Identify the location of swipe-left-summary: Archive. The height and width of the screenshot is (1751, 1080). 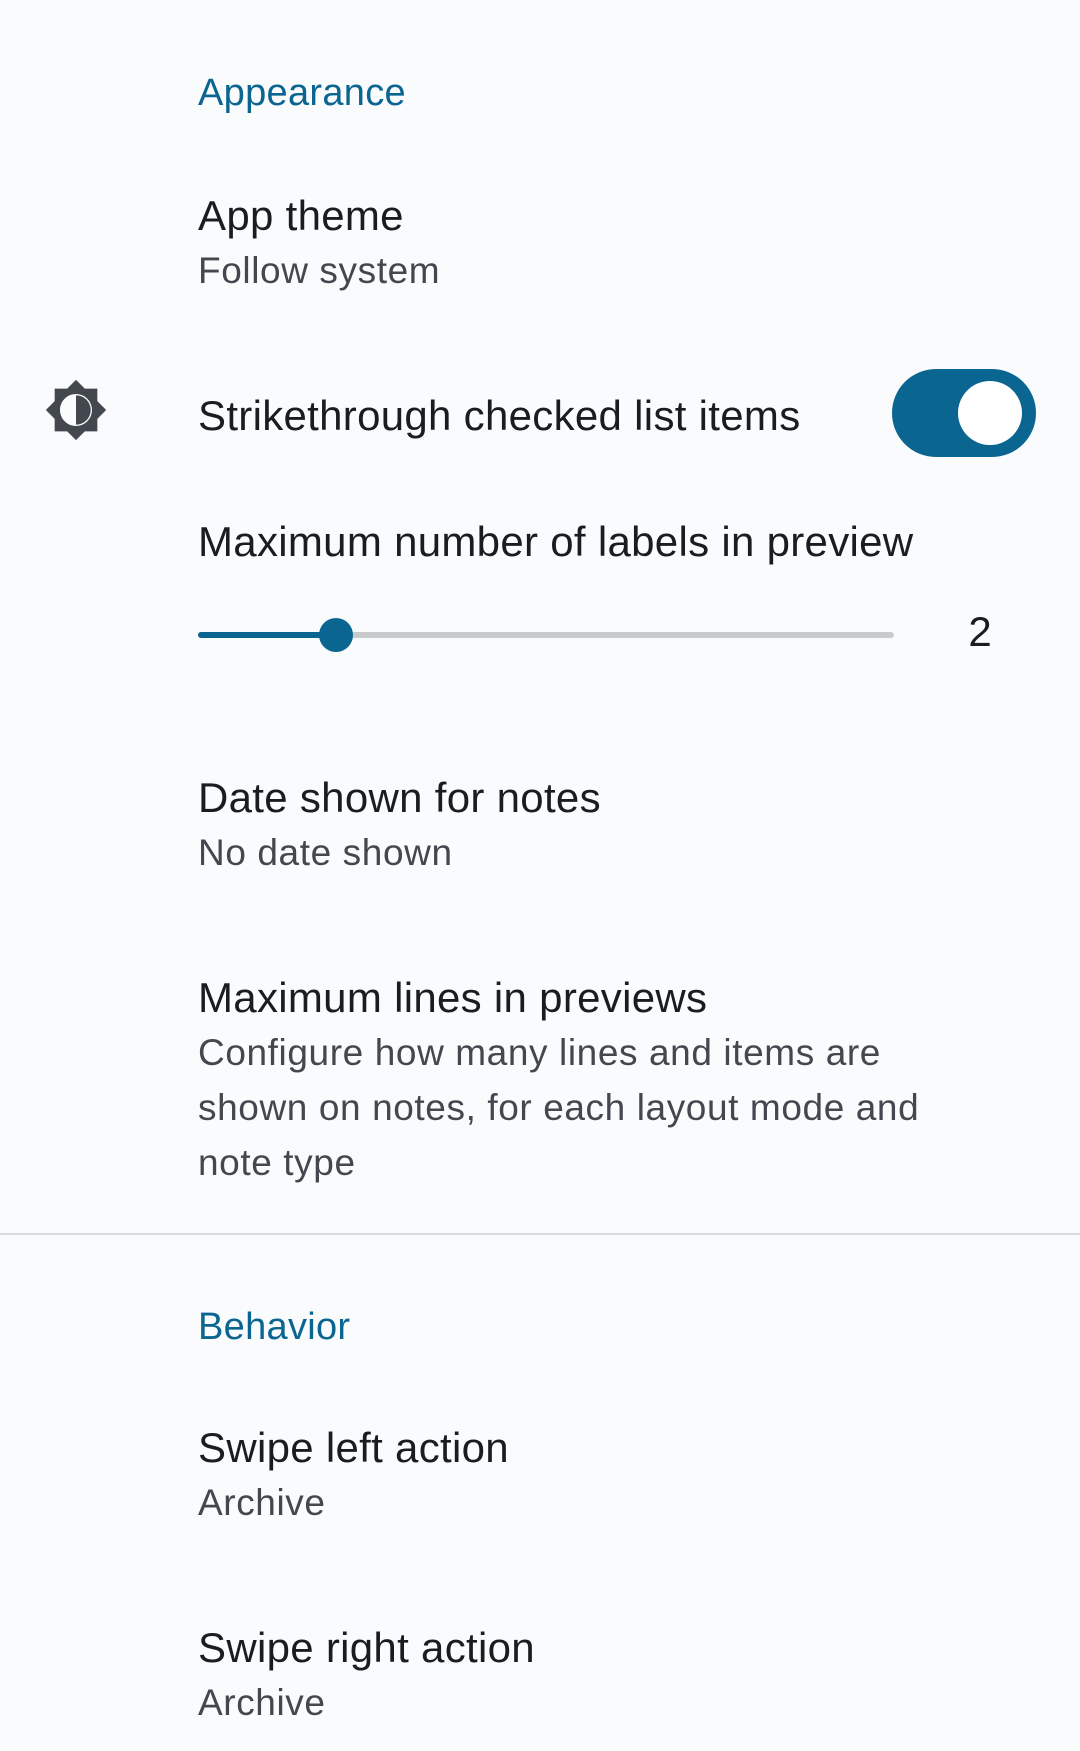
(262, 1502).